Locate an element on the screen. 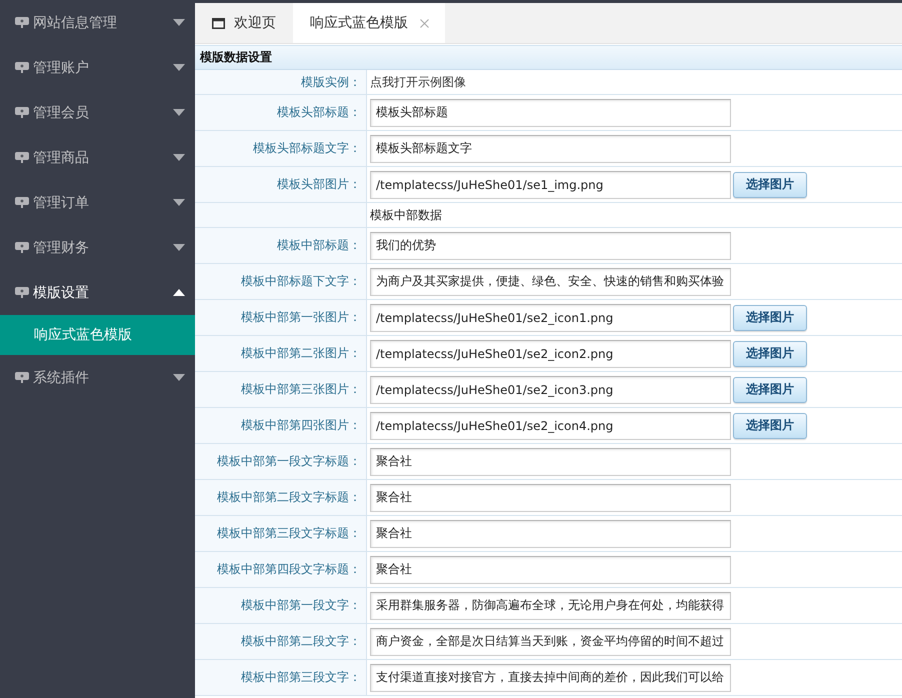  sidebar-item: 管理商品 is located at coordinates (97, 157).